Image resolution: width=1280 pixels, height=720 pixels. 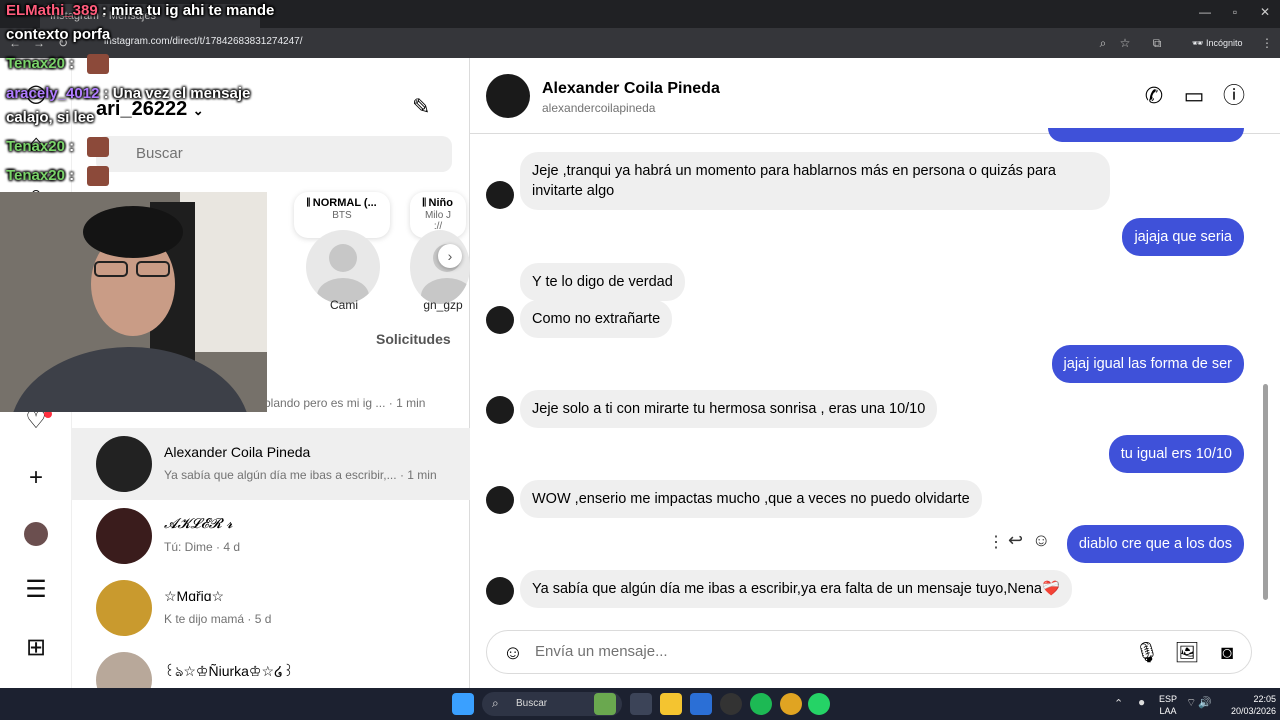 I want to click on windows-start-icon, so click(x=463, y=704).